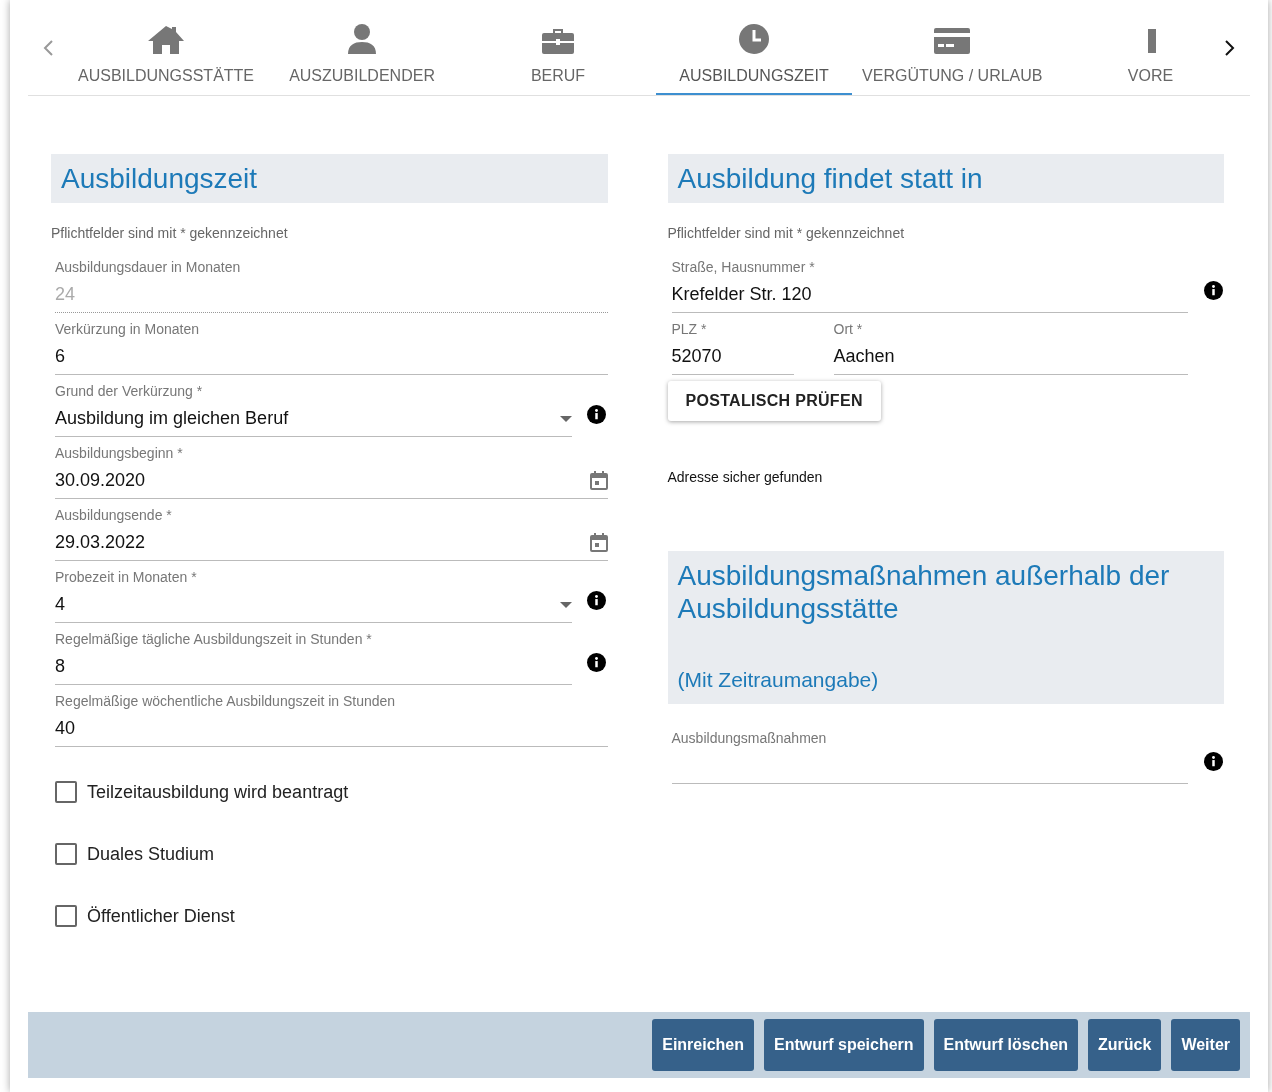  I want to click on checkbox-label: Öffentlicher Dienst, so click(161, 916).